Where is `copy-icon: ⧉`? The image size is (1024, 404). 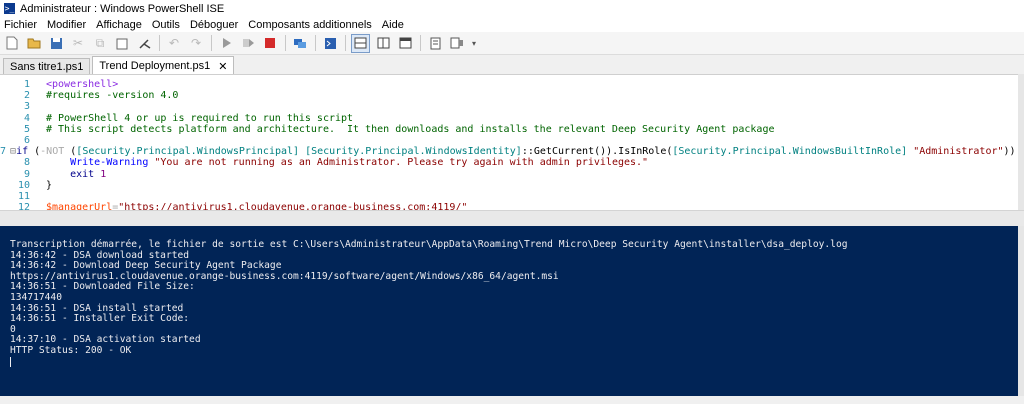
copy-icon: ⧉ is located at coordinates (100, 43).